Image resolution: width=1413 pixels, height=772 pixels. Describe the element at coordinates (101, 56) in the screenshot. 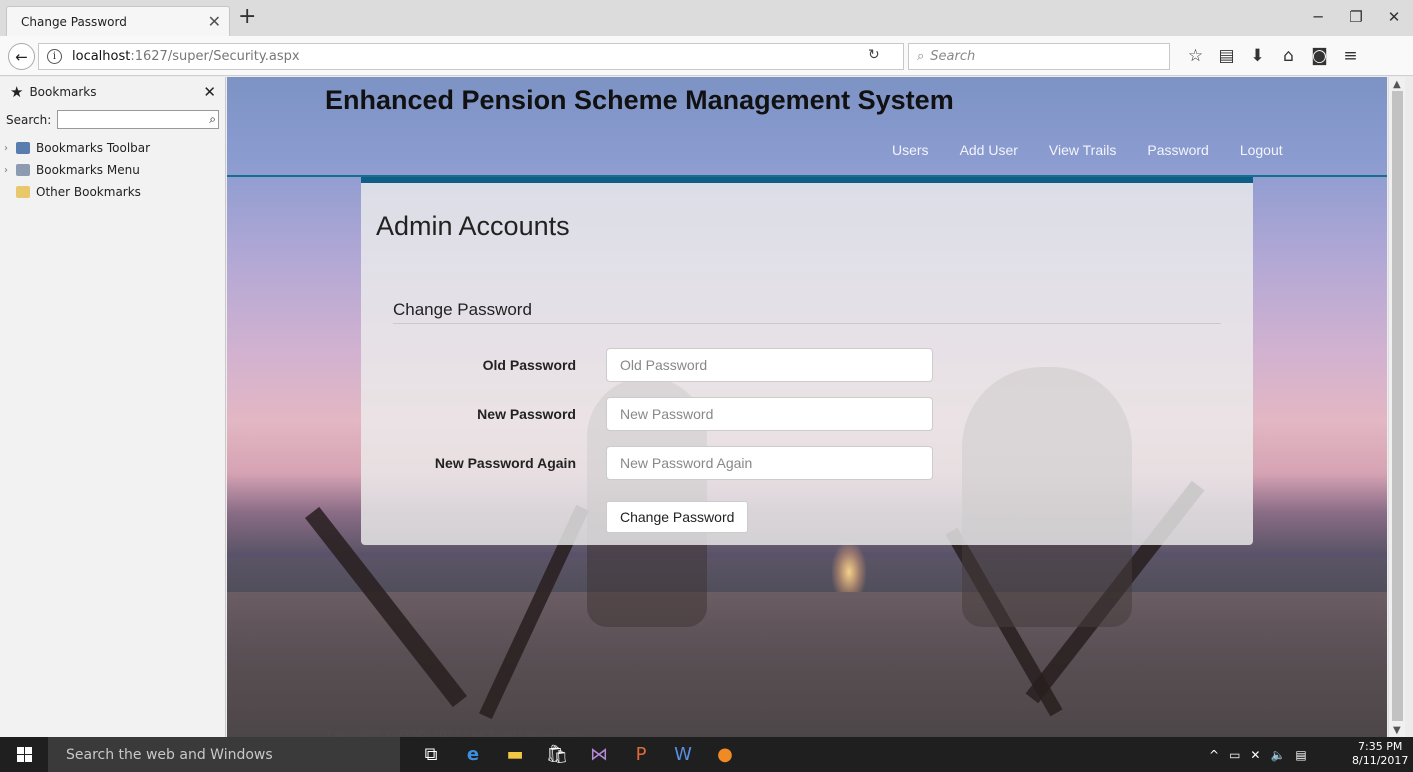

I see `url-host: localhost` at that location.